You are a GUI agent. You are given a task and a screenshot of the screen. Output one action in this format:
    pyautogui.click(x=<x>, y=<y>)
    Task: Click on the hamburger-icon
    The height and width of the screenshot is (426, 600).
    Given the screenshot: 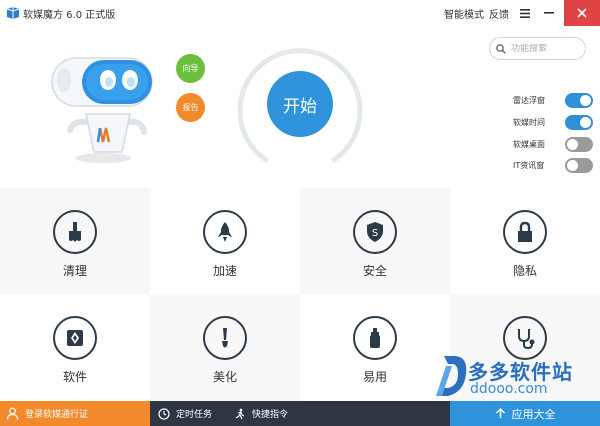 What is the action you would take?
    pyautogui.click(x=525, y=13)
    